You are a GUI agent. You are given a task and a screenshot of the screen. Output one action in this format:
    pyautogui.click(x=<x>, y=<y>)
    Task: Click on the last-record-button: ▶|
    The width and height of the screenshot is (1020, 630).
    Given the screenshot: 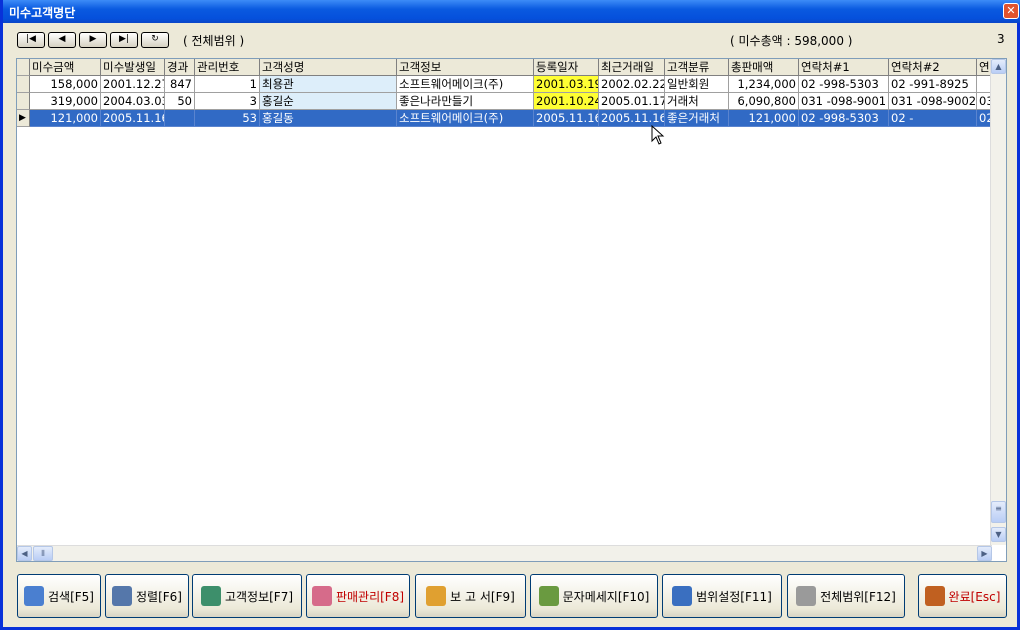 What is the action you would take?
    pyautogui.click(x=124, y=40)
    